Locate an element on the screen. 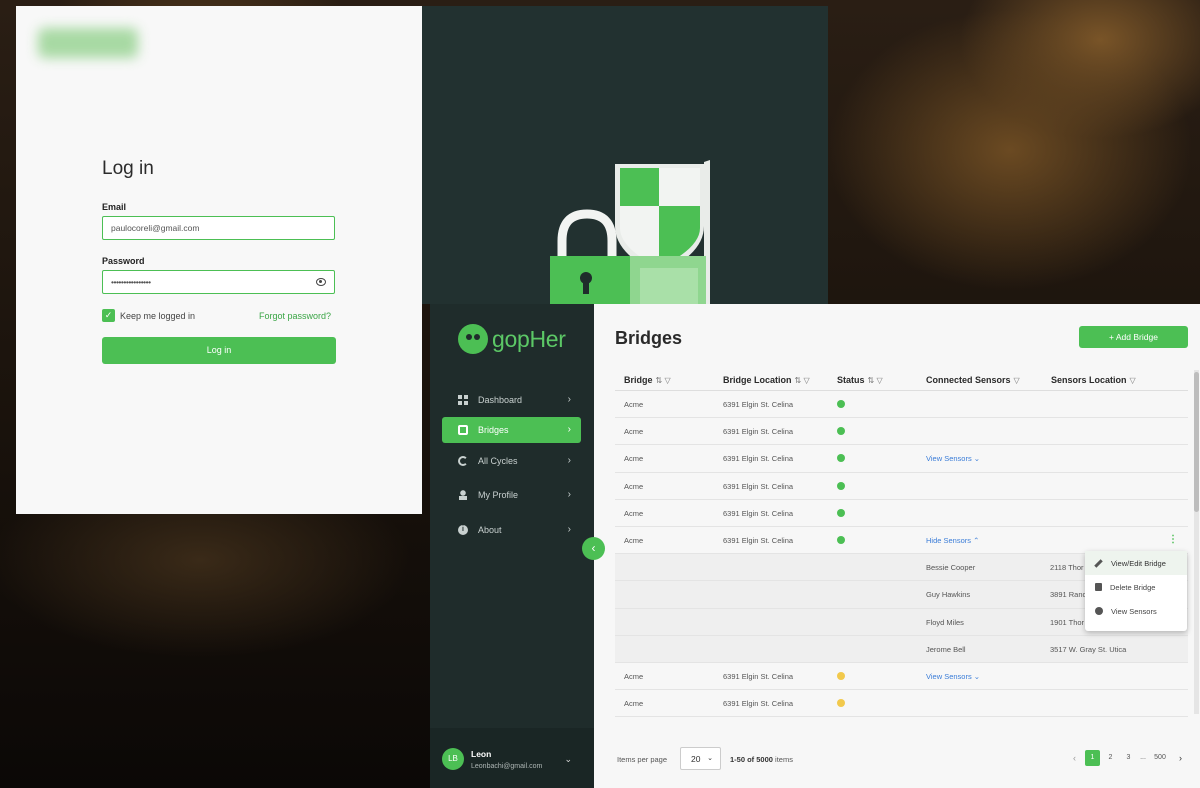 The image size is (1200, 788). menu-item-delete-bridge: Delete Bridge is located at coordinates (1136, 587).